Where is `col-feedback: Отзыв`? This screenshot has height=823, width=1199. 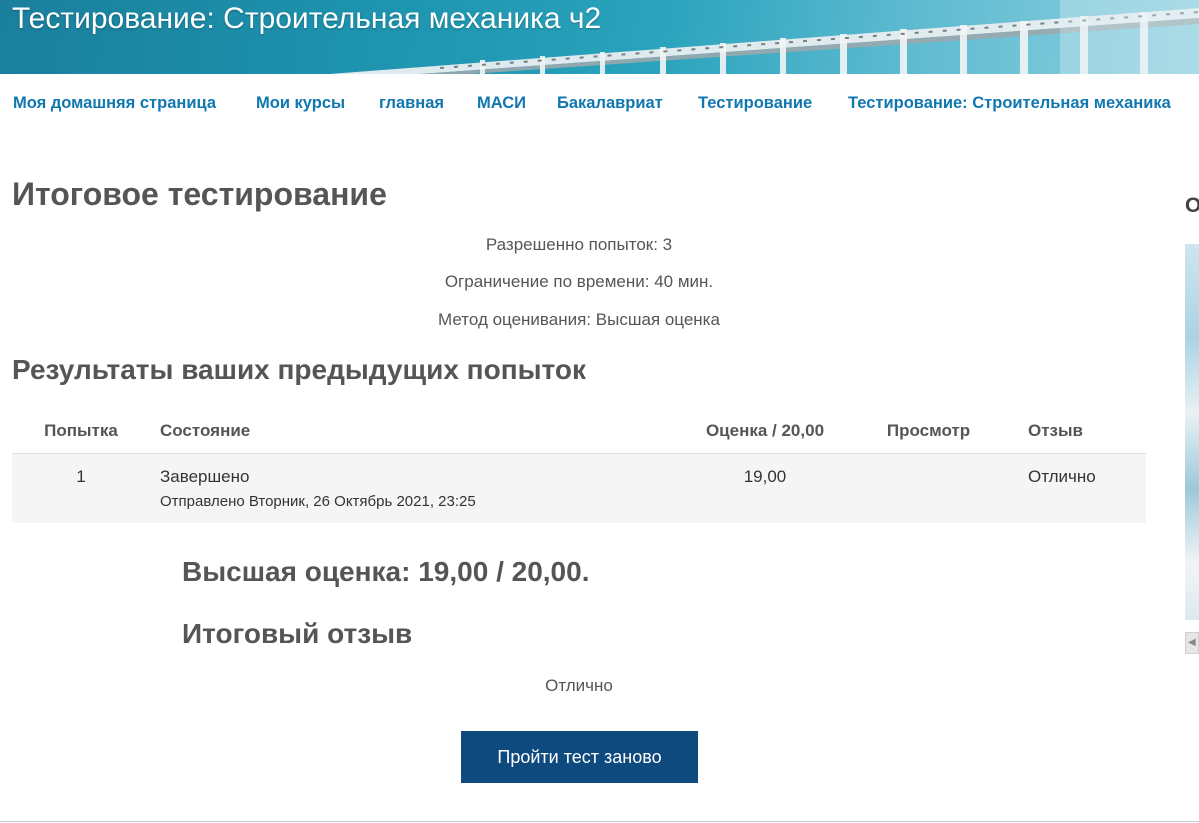
col-feedback: Отзыв is located at coordinates (1081, 432).